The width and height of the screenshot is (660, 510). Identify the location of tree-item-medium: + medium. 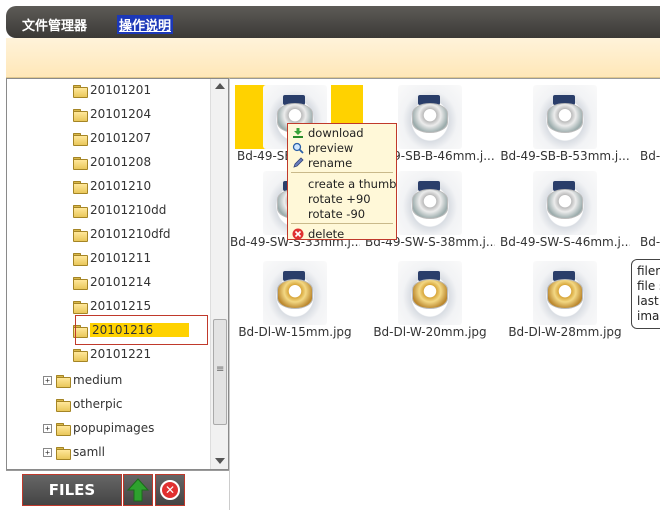
(82, 380).